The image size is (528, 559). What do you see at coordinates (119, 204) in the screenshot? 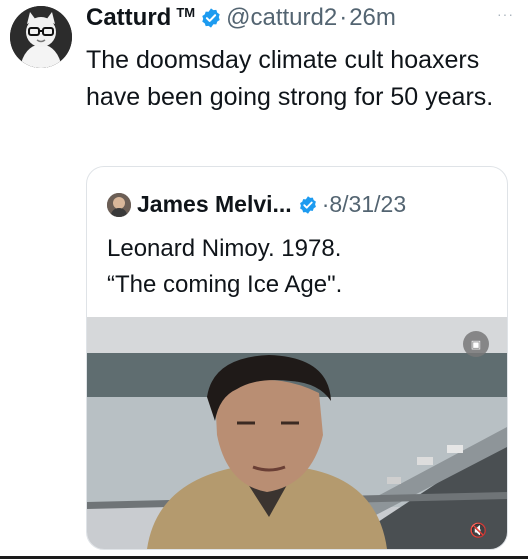
I see `quoted-avatar` at bounding box center [119, 204].